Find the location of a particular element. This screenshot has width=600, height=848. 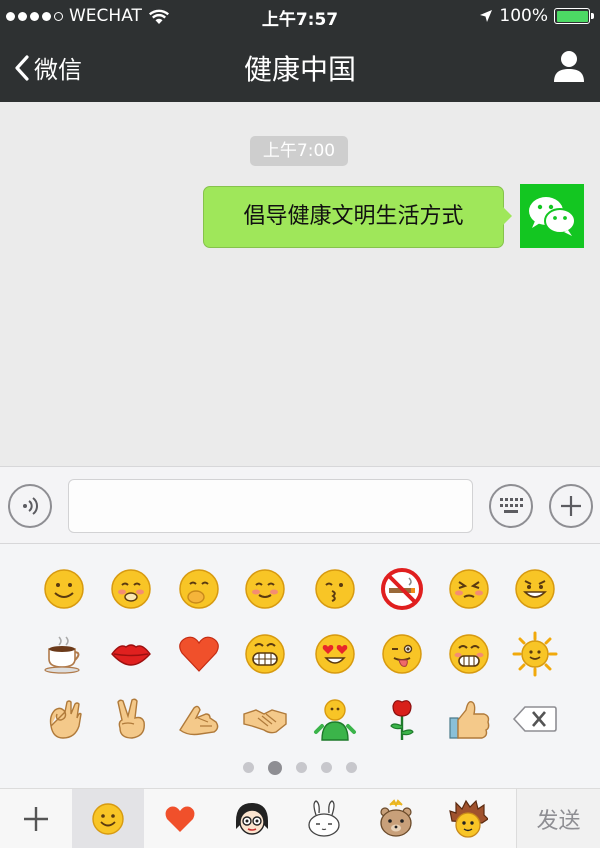

rose-emoji is located at coordinates (402, 719).